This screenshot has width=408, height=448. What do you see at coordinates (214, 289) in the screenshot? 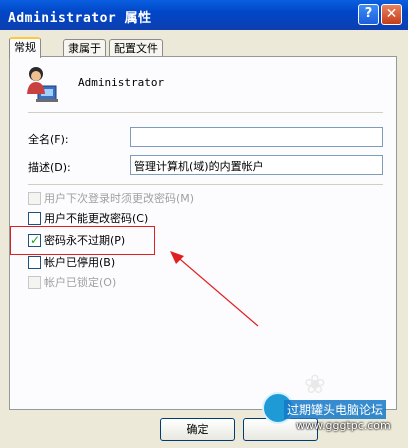
I see `annotation-arrow-icon` at bounding box center [214, 289].